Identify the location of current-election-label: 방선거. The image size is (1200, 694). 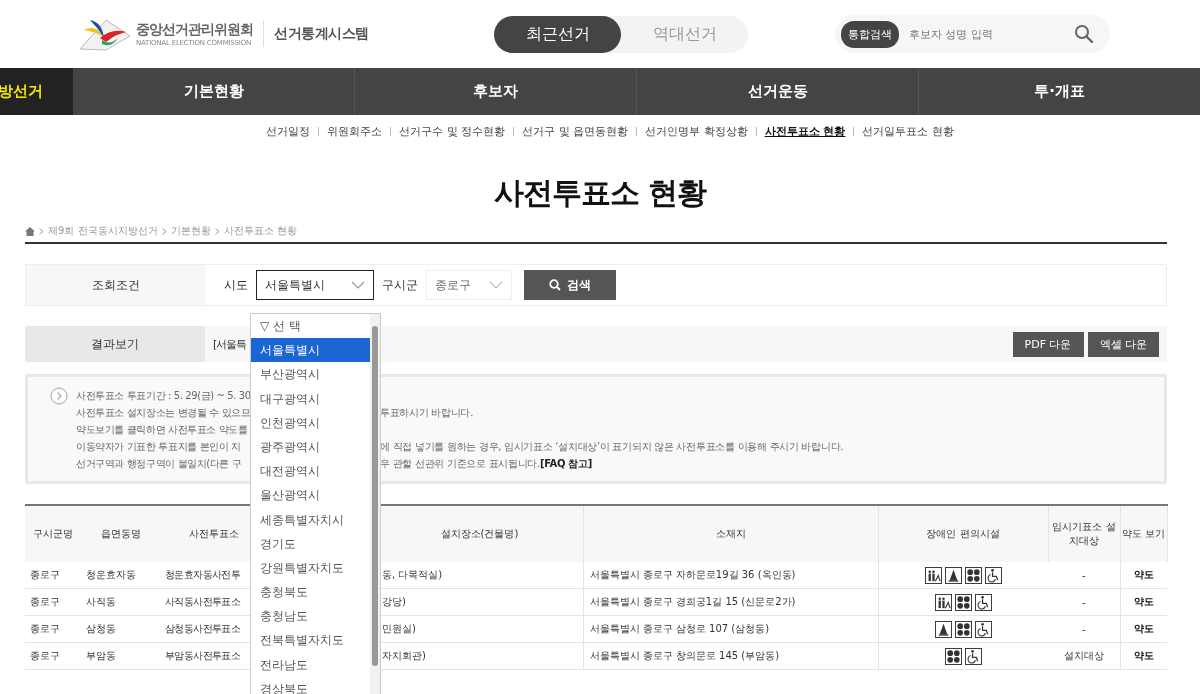
(21, 91).